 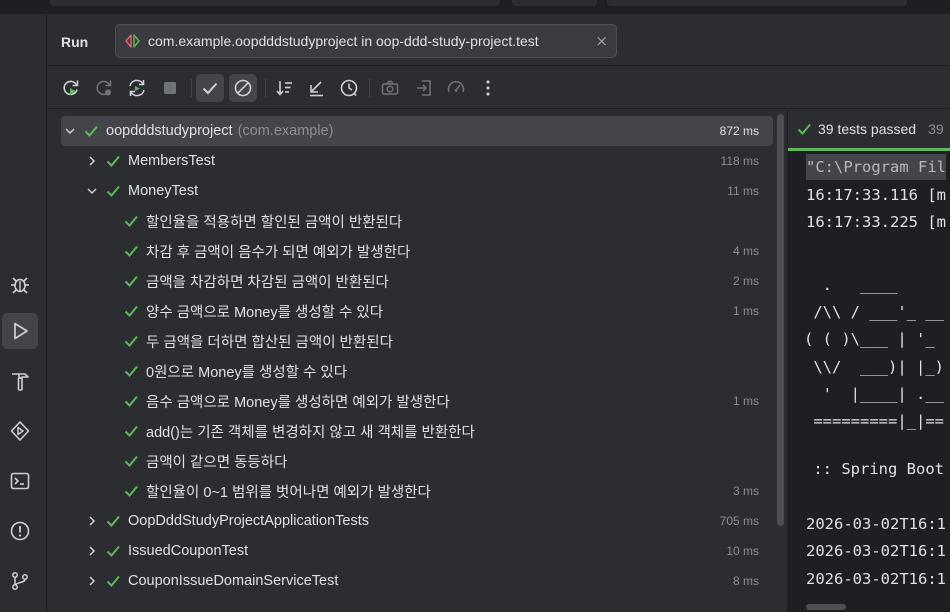 I want to click on rerun-button, so click(x=71, y=88).